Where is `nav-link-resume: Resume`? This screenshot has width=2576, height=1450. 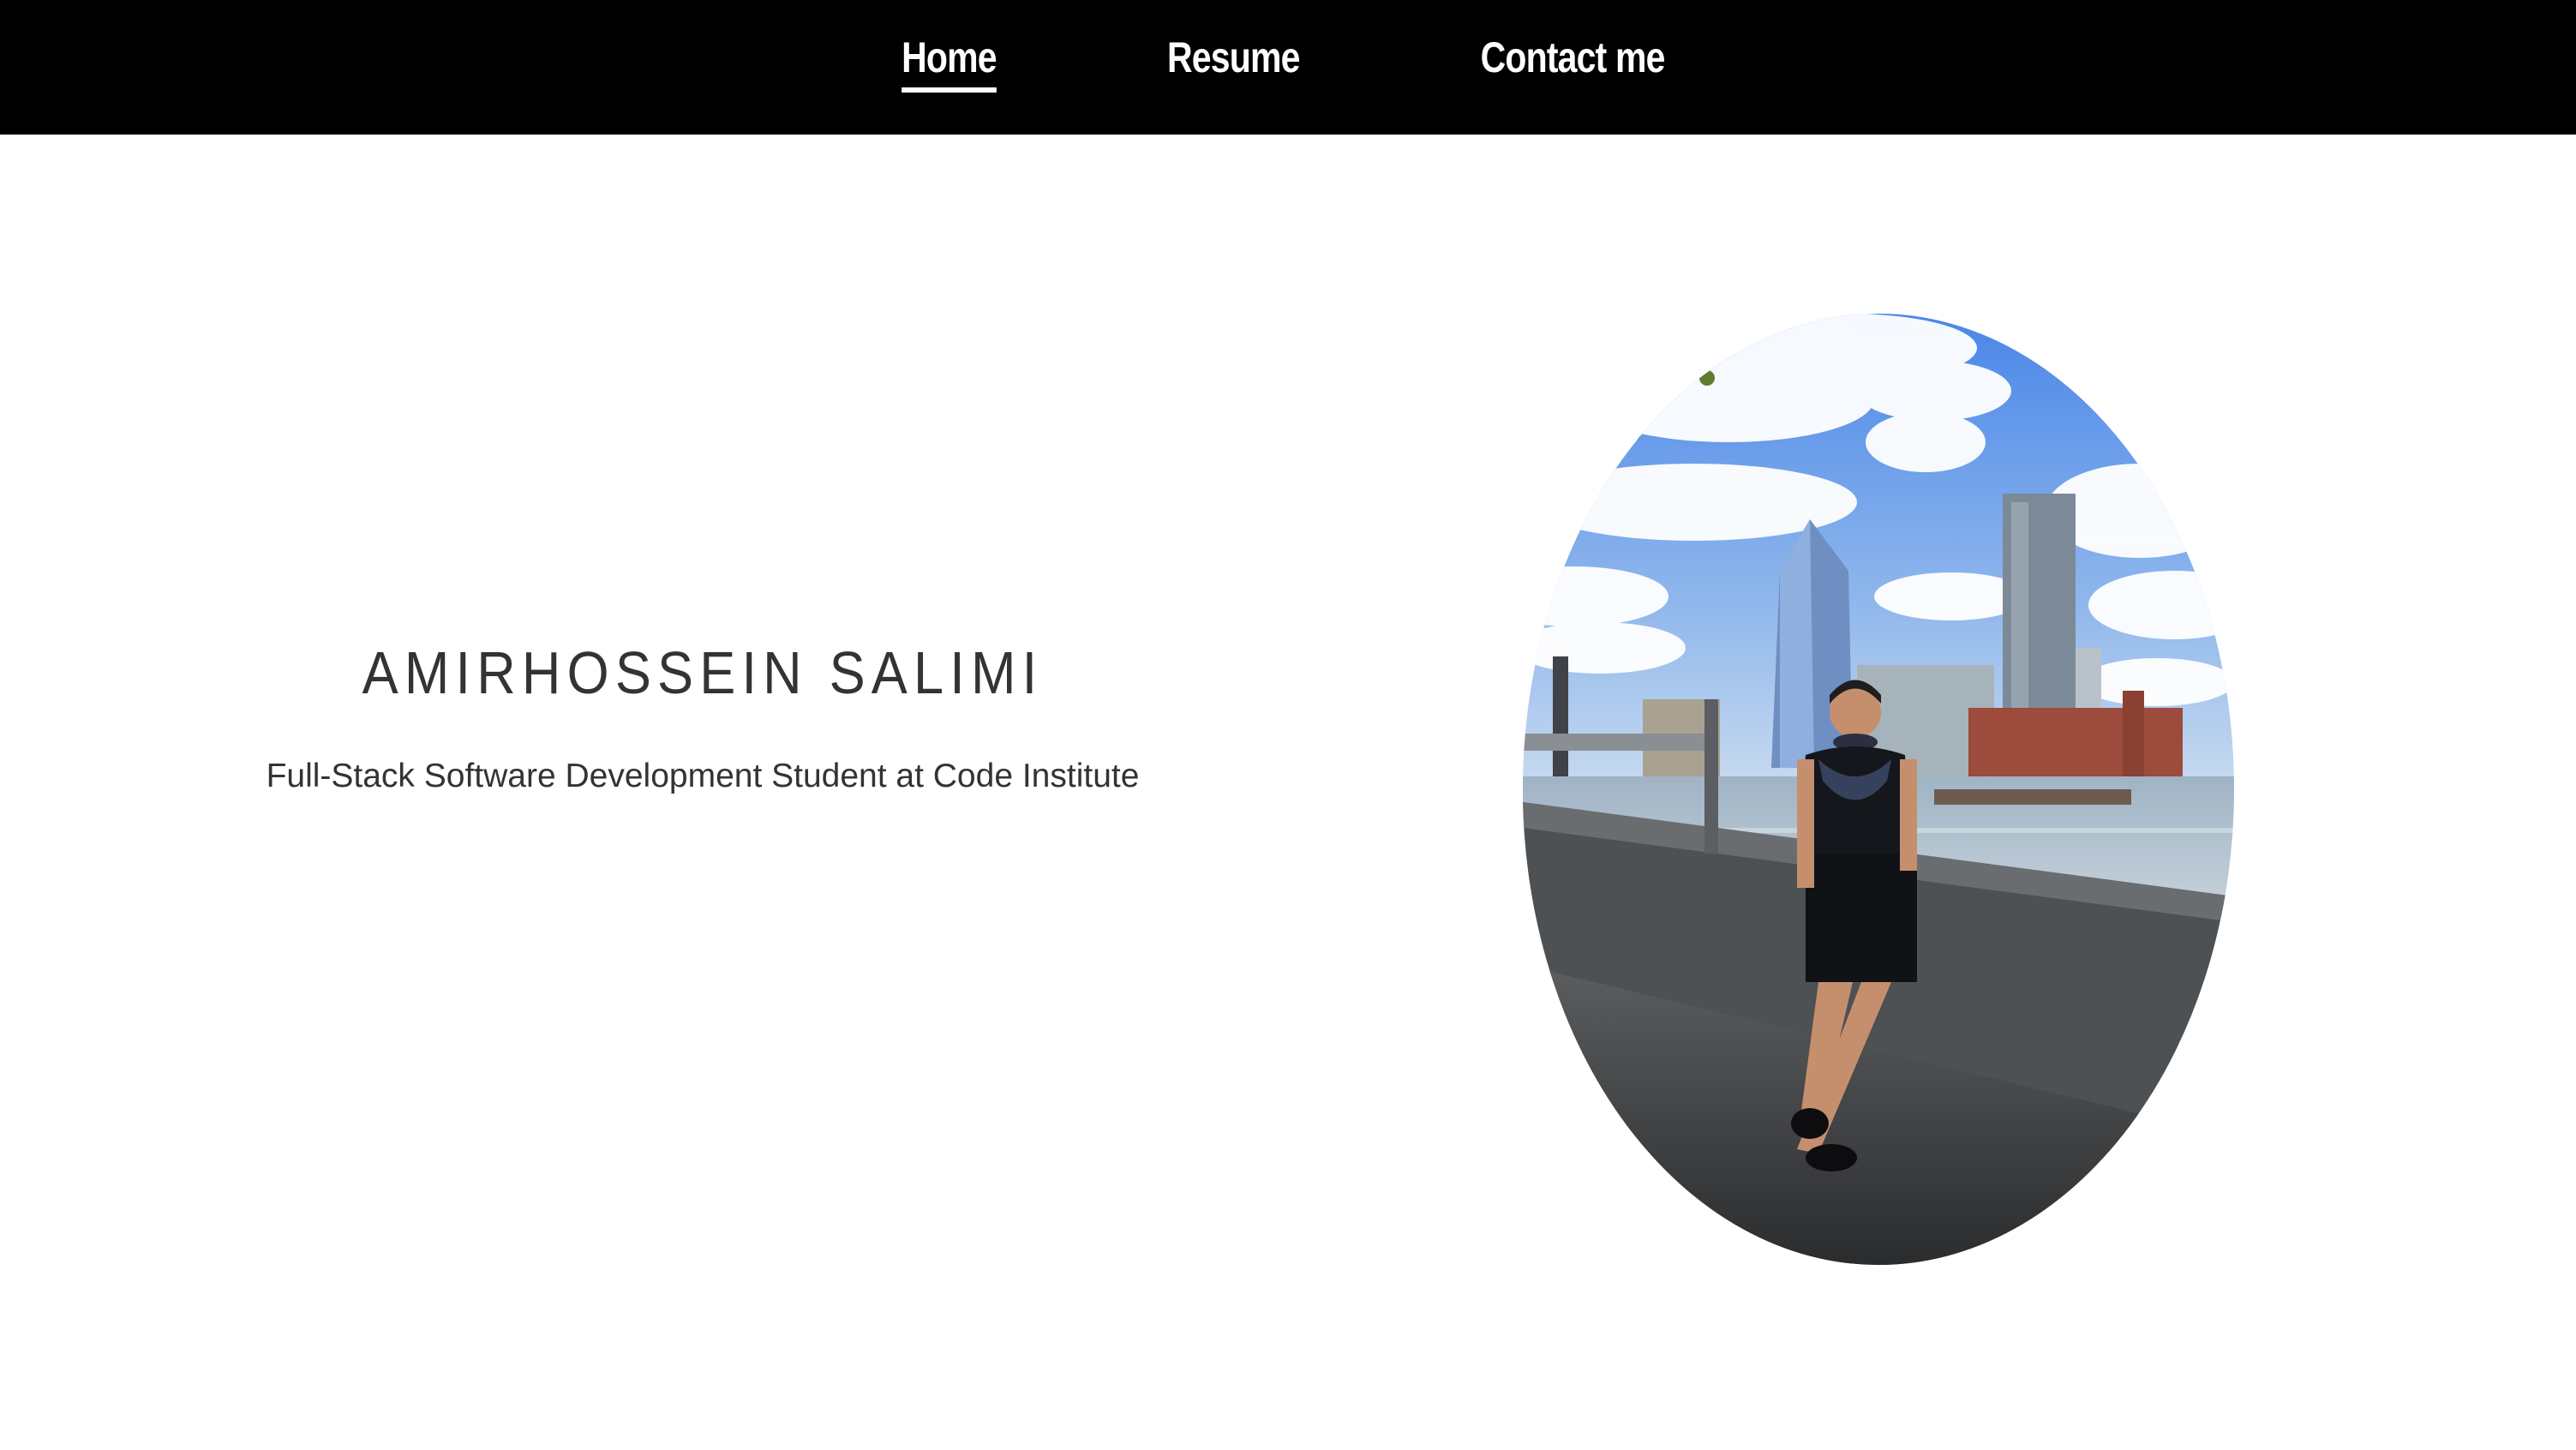
nav-link-resume: Resume is located at coordinates (1233, 57).